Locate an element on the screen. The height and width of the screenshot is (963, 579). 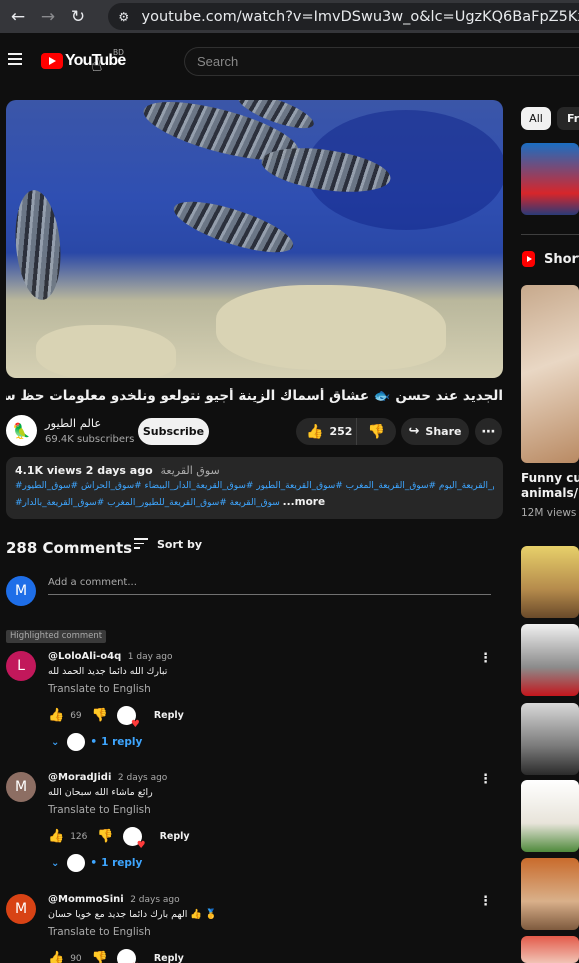
youtube-play-icon is located at coordinates (52, 61).